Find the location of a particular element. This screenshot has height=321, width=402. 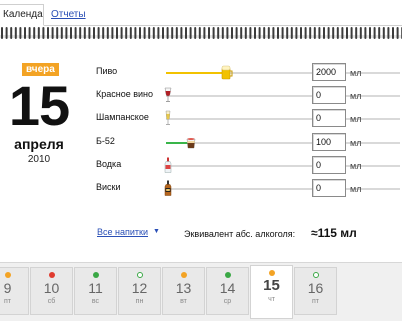

day-cell-number: 10 is located at coordinates (51, 288).